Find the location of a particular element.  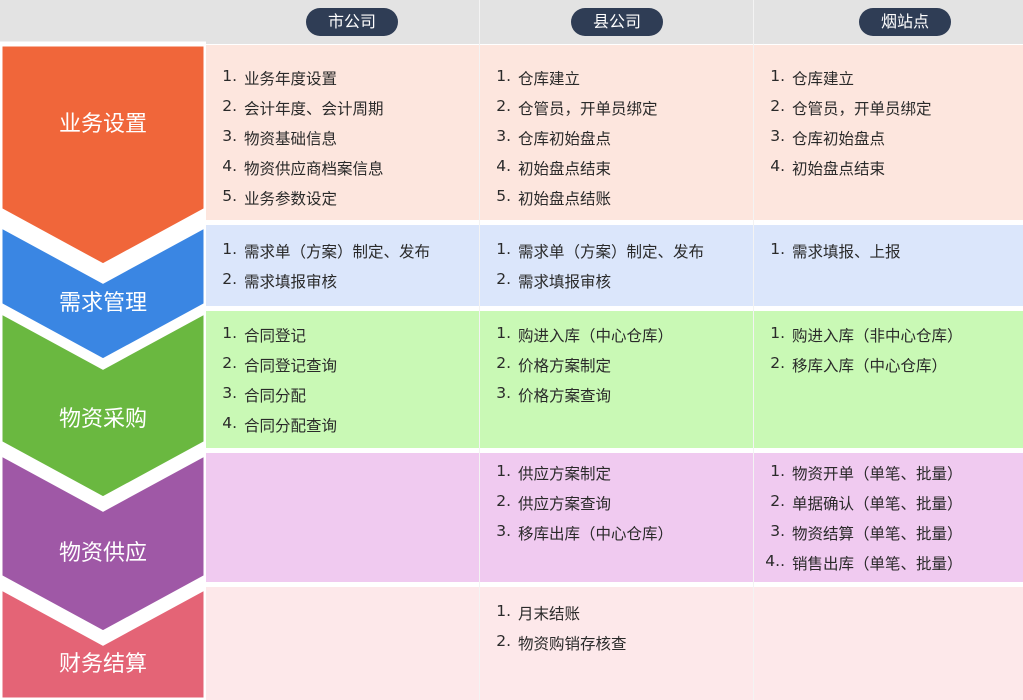

cell-xiangongsi: 1. 供应方案制定 2. 供应方案查询 3. 移库出库（中心仓库） is located at coordinates (617, 517).